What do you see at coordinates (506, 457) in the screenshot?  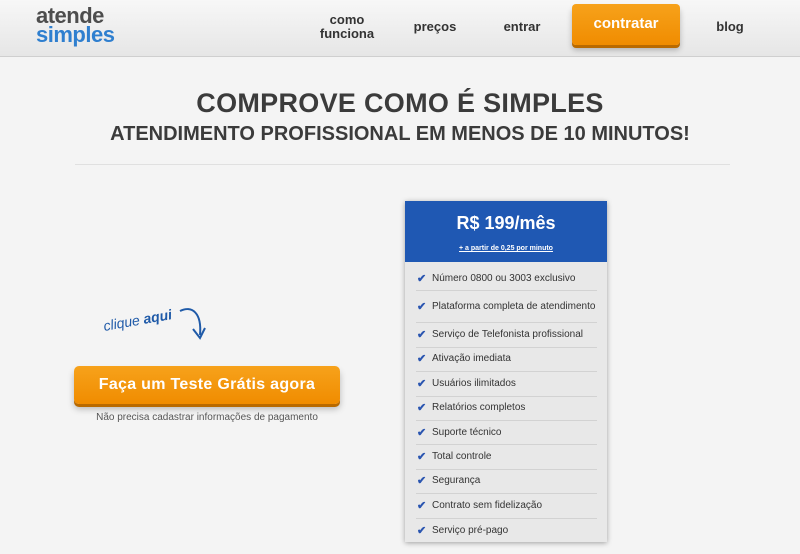 I see `feature-item: ✔ Total controle` at bounding box center [506, 457].